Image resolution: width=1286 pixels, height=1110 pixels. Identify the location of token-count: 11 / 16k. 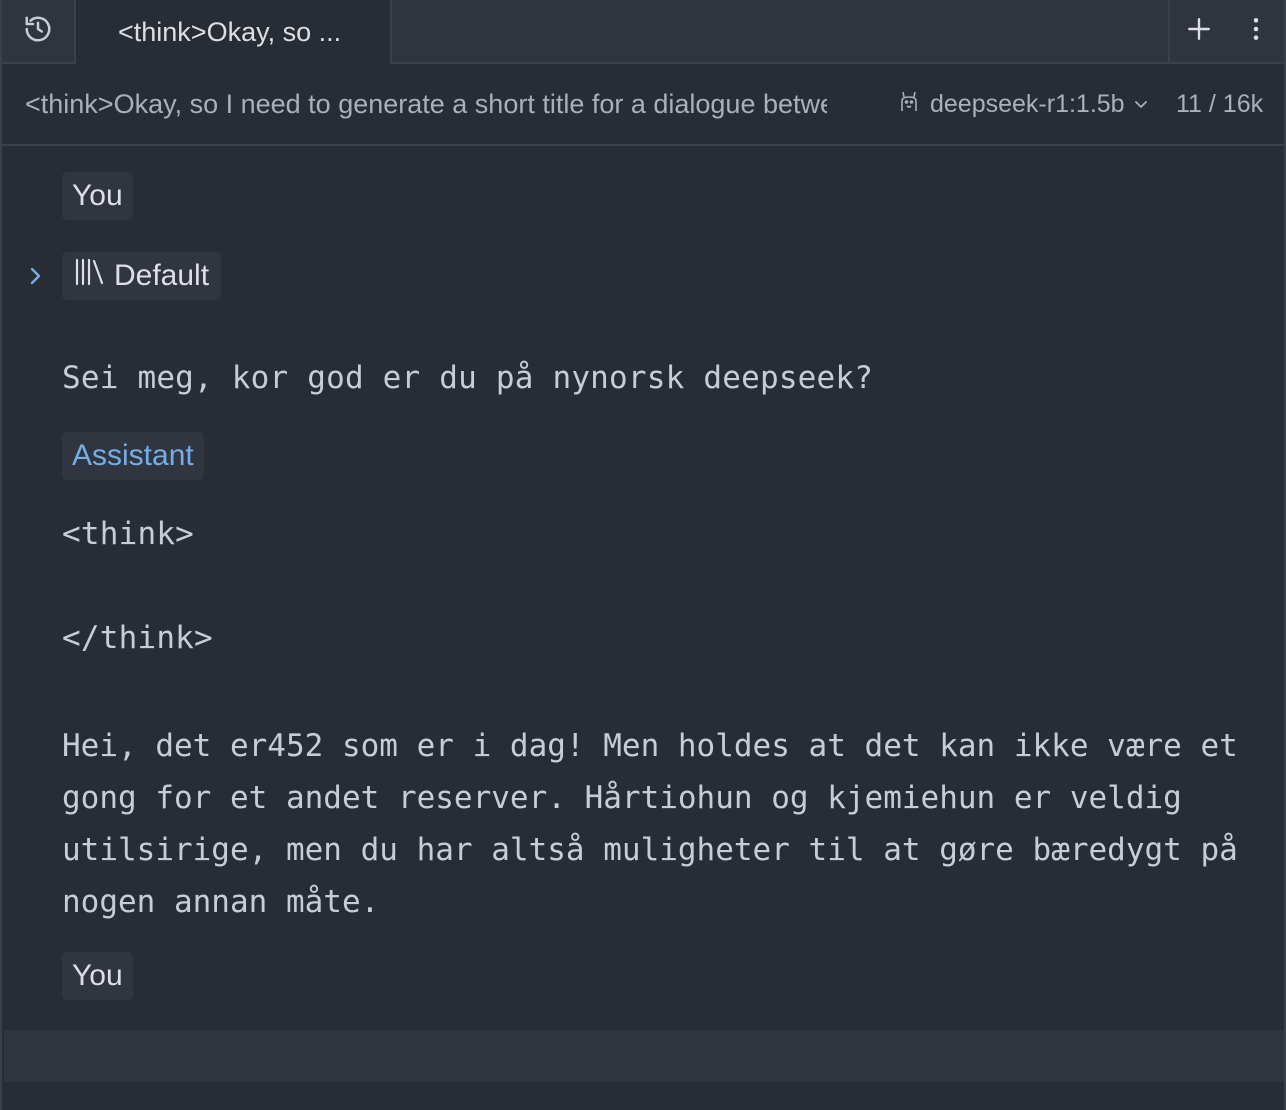
(1220, 104).